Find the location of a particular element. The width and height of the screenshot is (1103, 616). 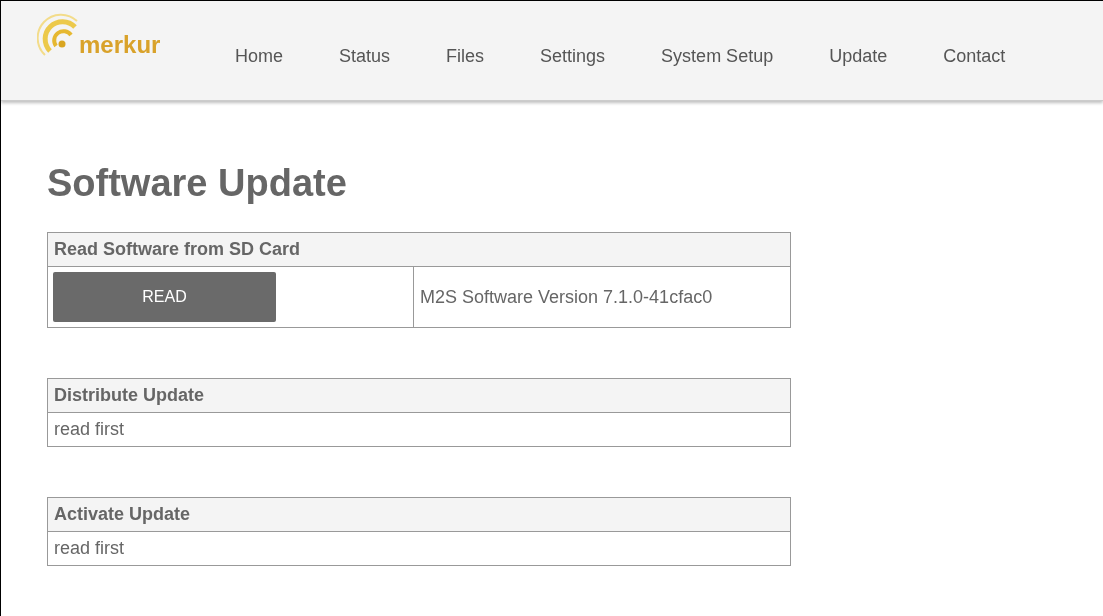

section-header: Activate Update is located at coordinates (419, 514).